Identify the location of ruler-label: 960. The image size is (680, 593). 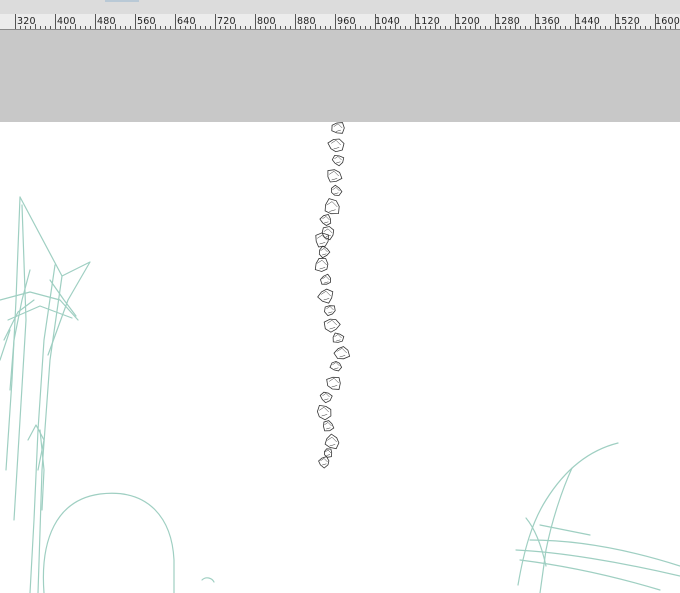
(346, 21).